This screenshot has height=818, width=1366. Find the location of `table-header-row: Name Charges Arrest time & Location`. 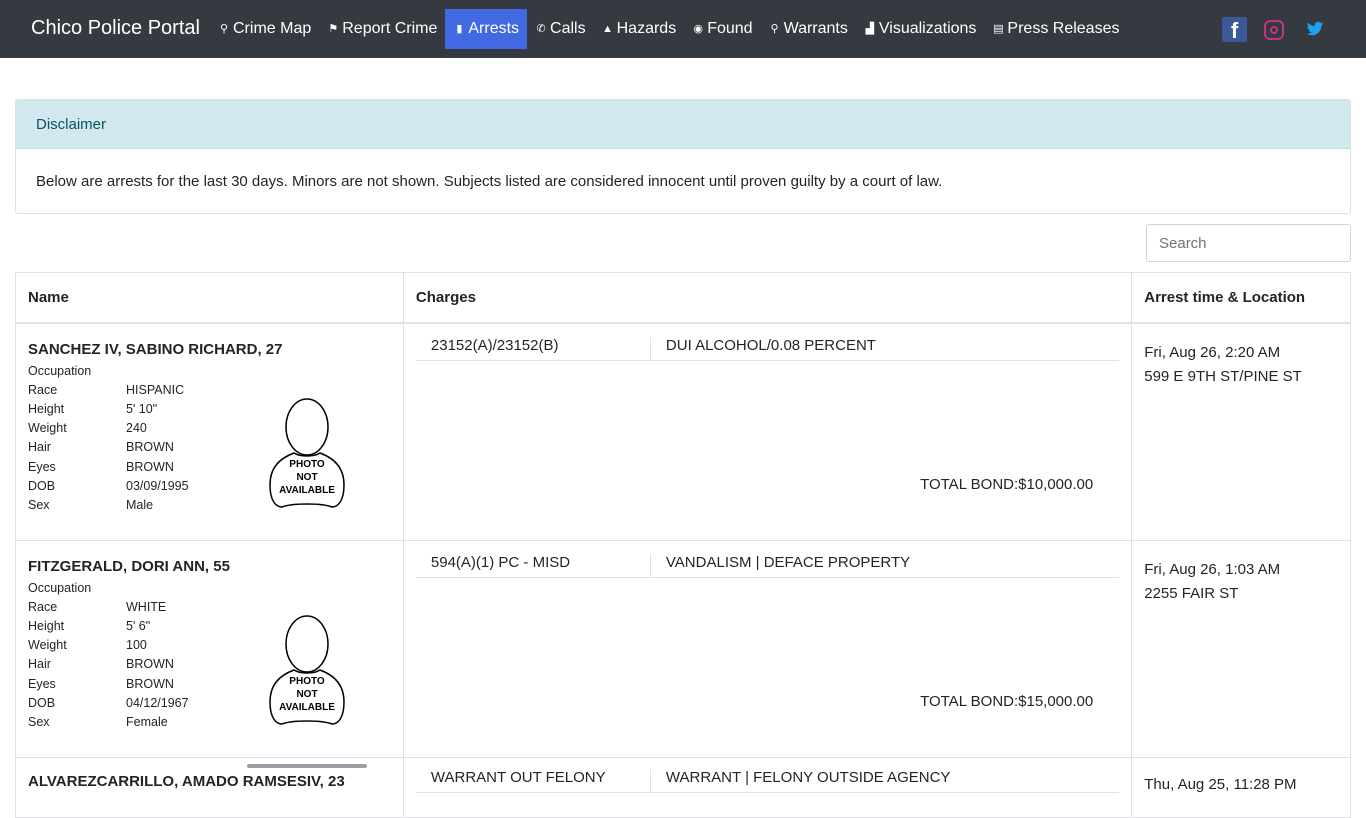

table-header-row: Name Charges Arrest time & Location is located at coordinates (683, 298).